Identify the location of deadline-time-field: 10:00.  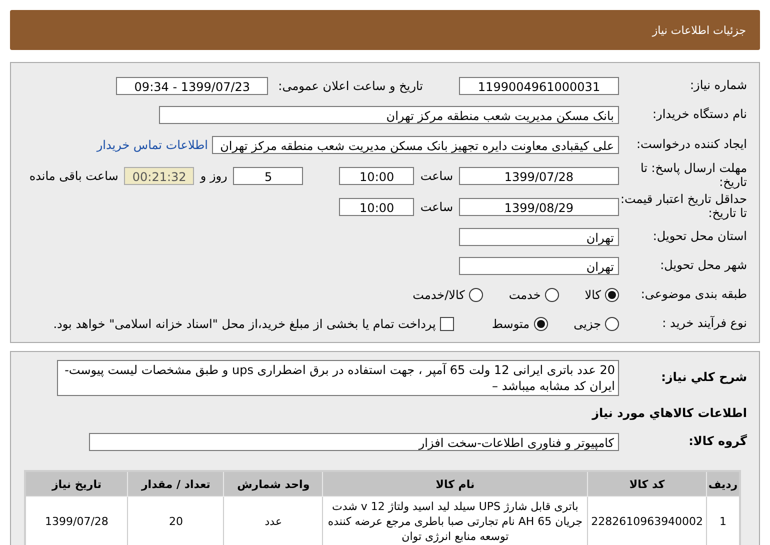
(376, 175).